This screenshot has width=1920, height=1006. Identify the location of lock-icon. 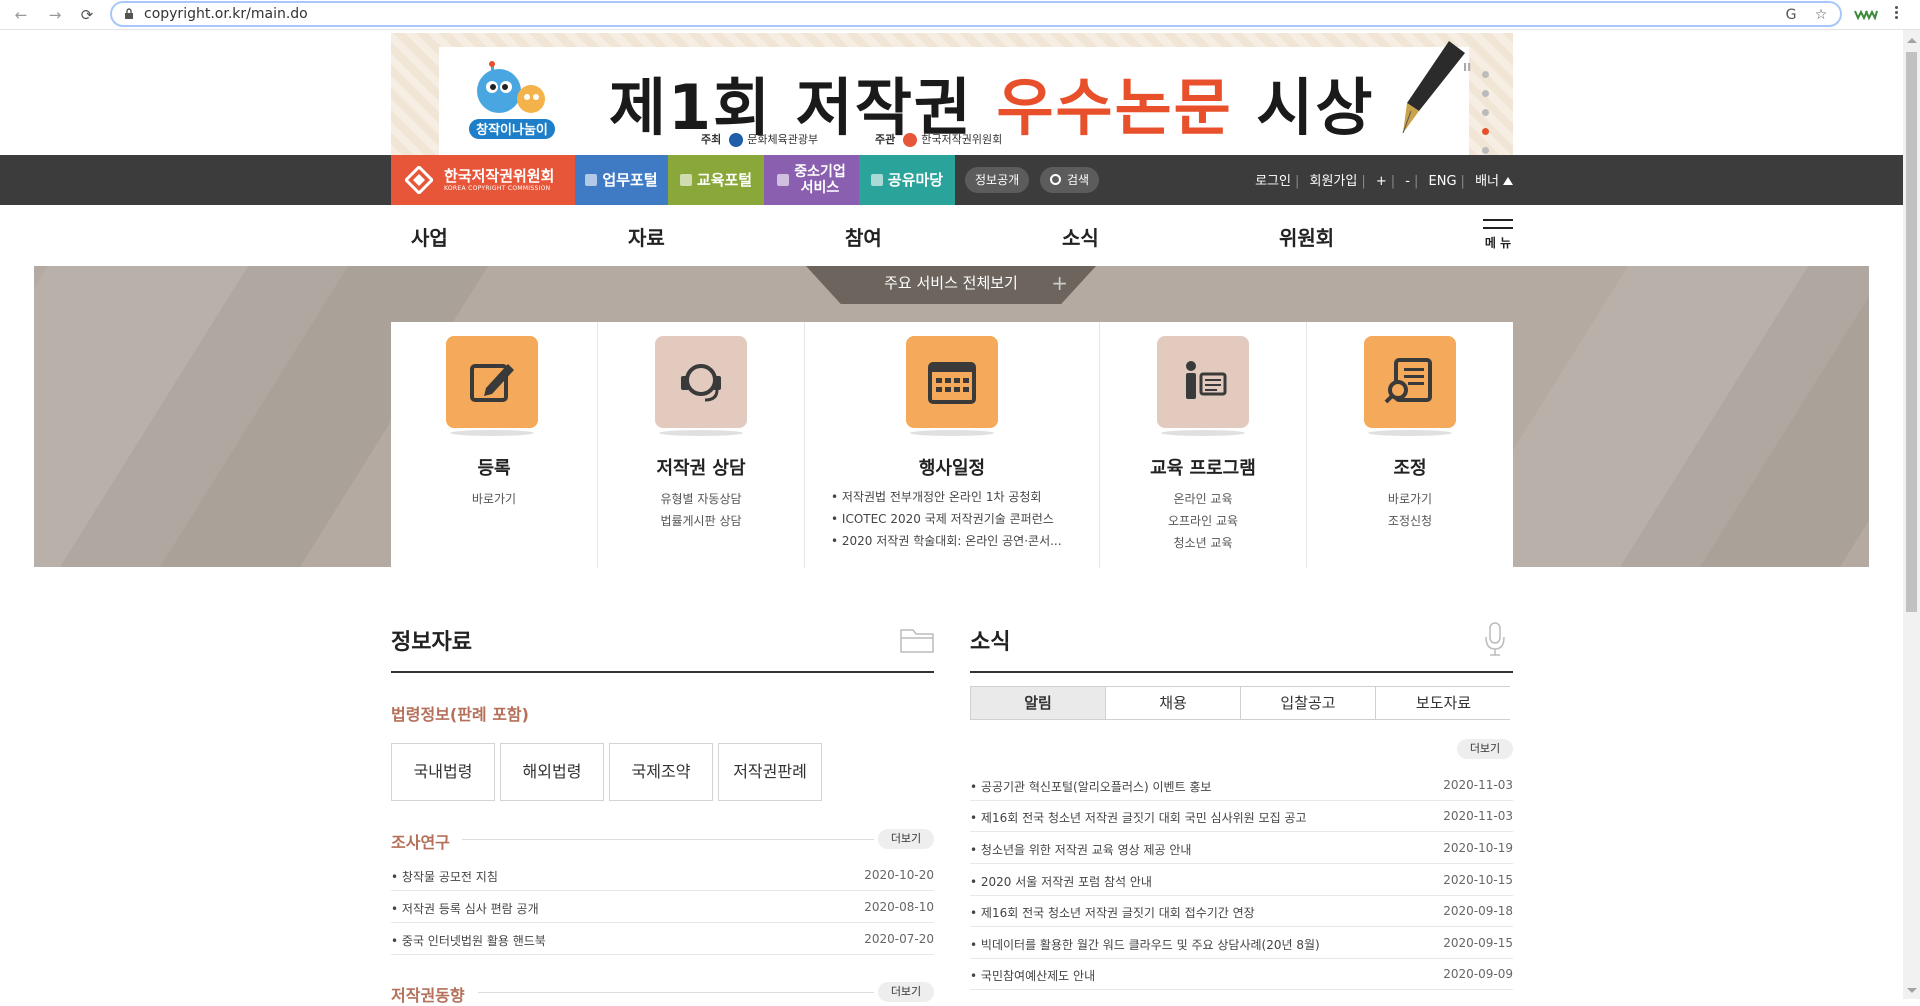
(129, 13).